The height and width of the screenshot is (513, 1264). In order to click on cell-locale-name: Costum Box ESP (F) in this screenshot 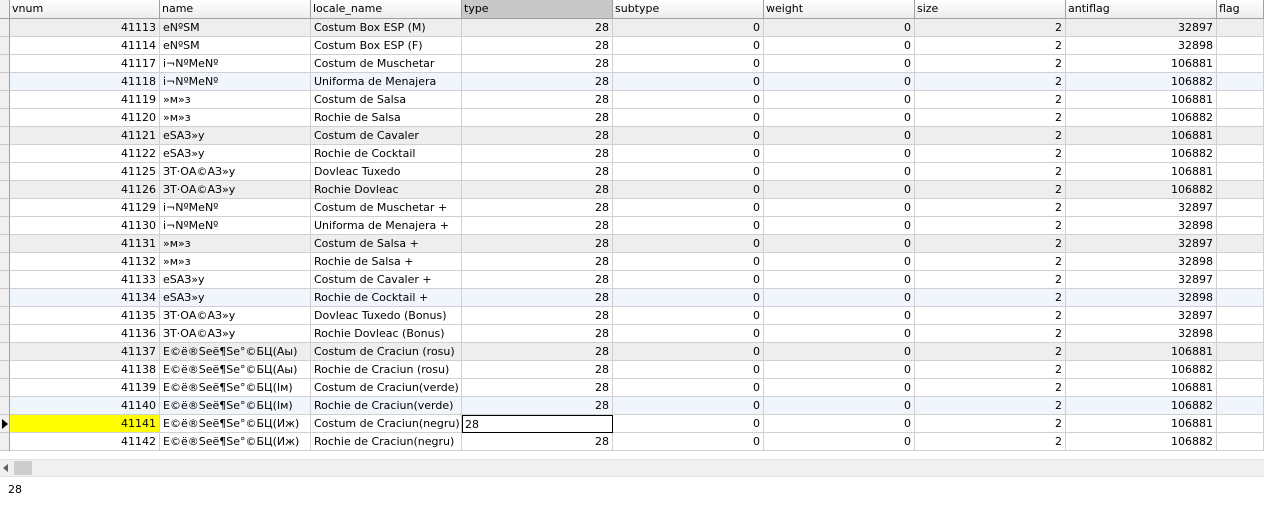, I will do `click(386, 46)`.